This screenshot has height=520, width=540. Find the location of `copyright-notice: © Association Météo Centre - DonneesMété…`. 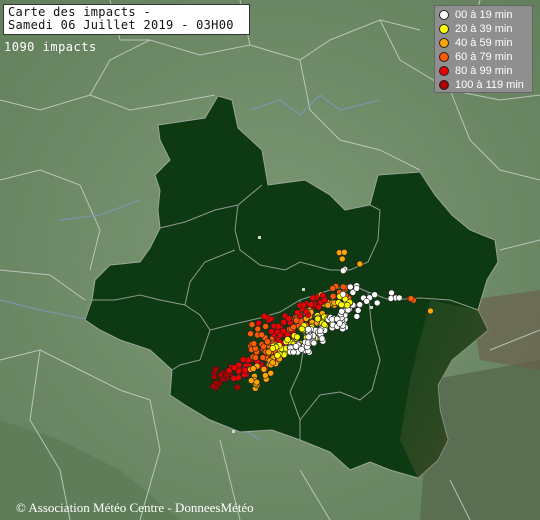

copyright-notice: © Association Météo Centre - DonneesMété… is located at coordinates (135, 507).